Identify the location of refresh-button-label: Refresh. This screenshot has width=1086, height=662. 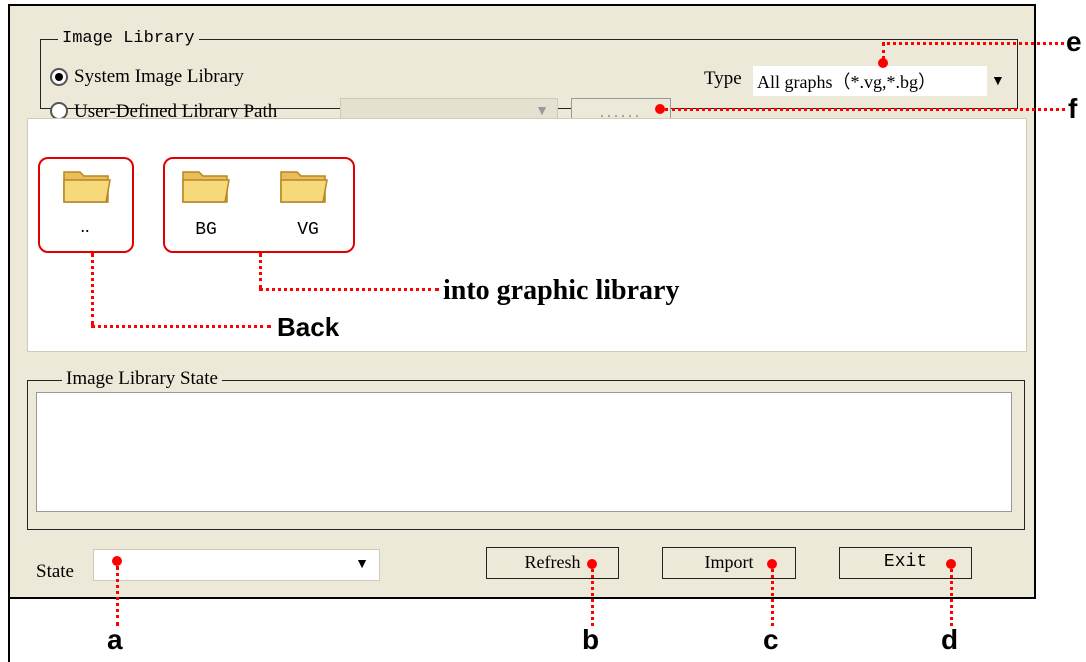
(552, 562).